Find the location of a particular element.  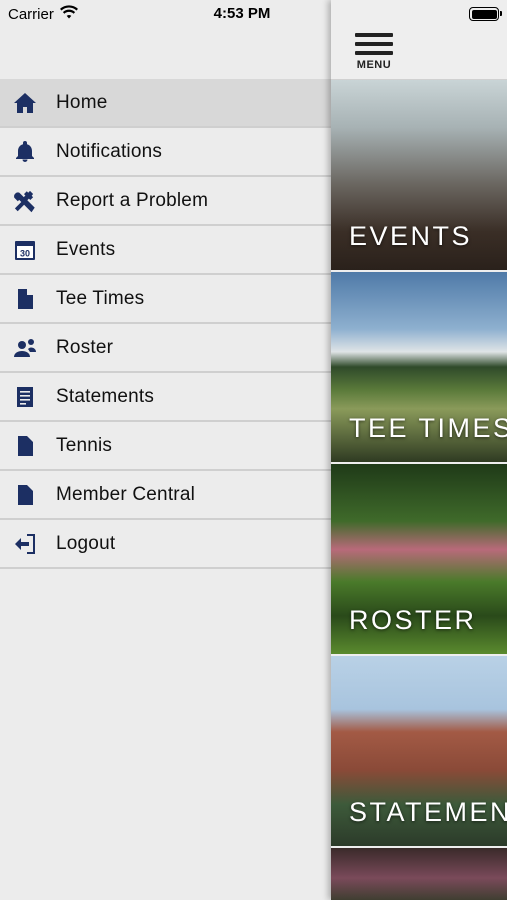

tile-statements: STATEMENTS is located at coordinates (419, 751).